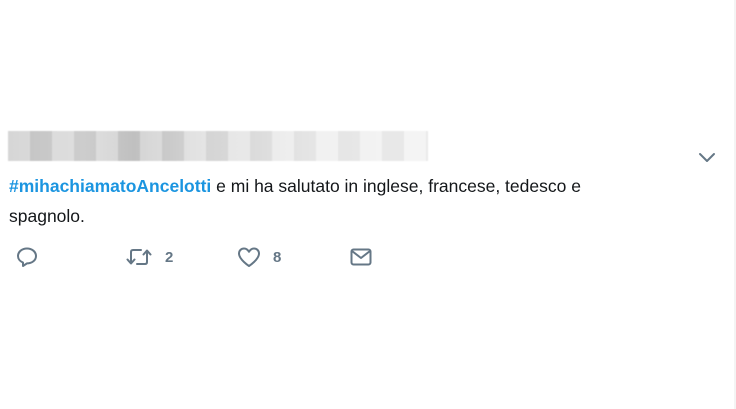 The width and height of the screenshot is (736, 409). I want to click on retweet-count: 2, so click(169, 257).